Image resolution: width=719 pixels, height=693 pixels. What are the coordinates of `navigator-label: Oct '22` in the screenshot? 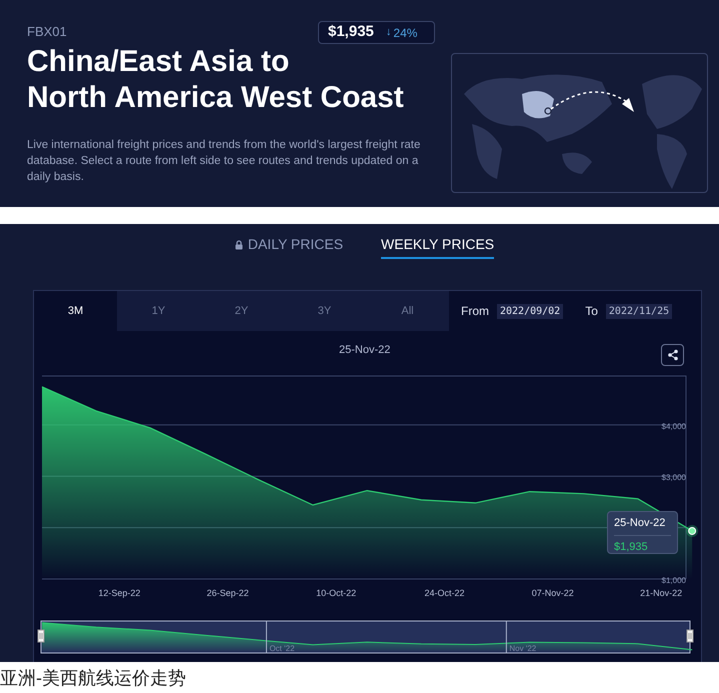 It's located at (282, 648).